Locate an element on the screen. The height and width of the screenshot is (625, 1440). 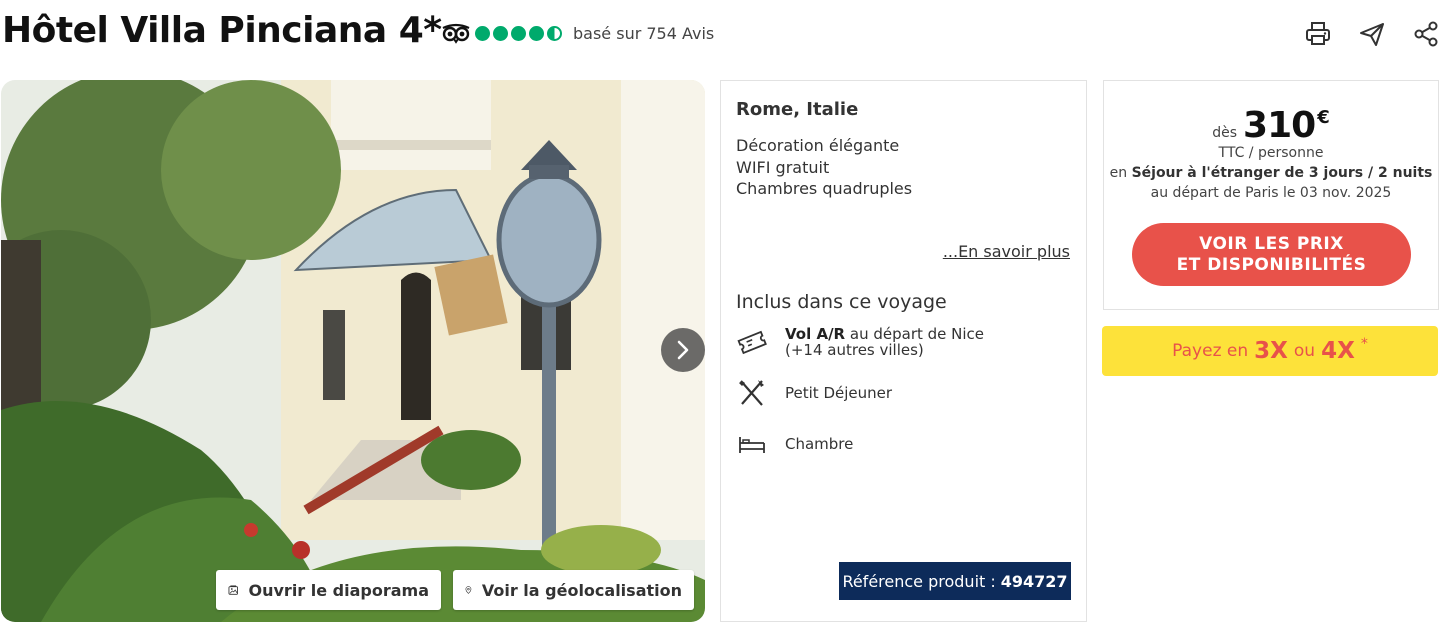
reviews-count: basé sur 754 Avis is located at coordinates (643, 33).